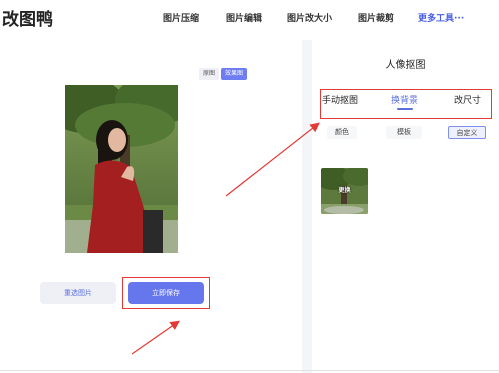 This screenshot has height=373, width=499. I want to click on site-logo: 改图鸭, so click(27, 17).